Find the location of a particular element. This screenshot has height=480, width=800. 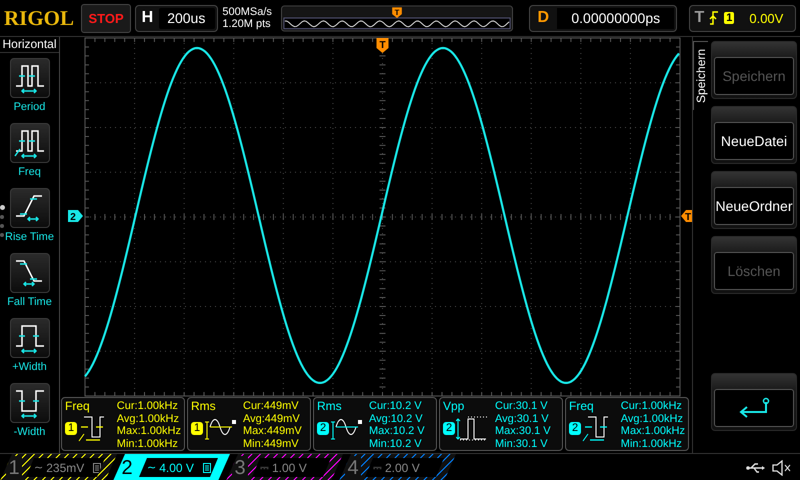

measure-label: -Width is located at coordinates (30, 432).